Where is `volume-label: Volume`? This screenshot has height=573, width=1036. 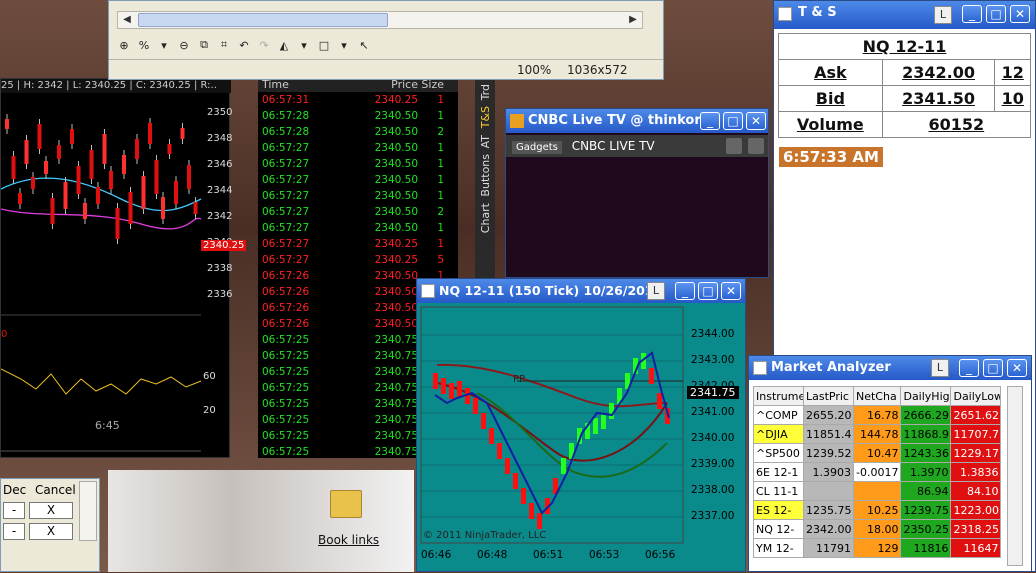
volume-label: Volume is located at coordinates (830, 124).